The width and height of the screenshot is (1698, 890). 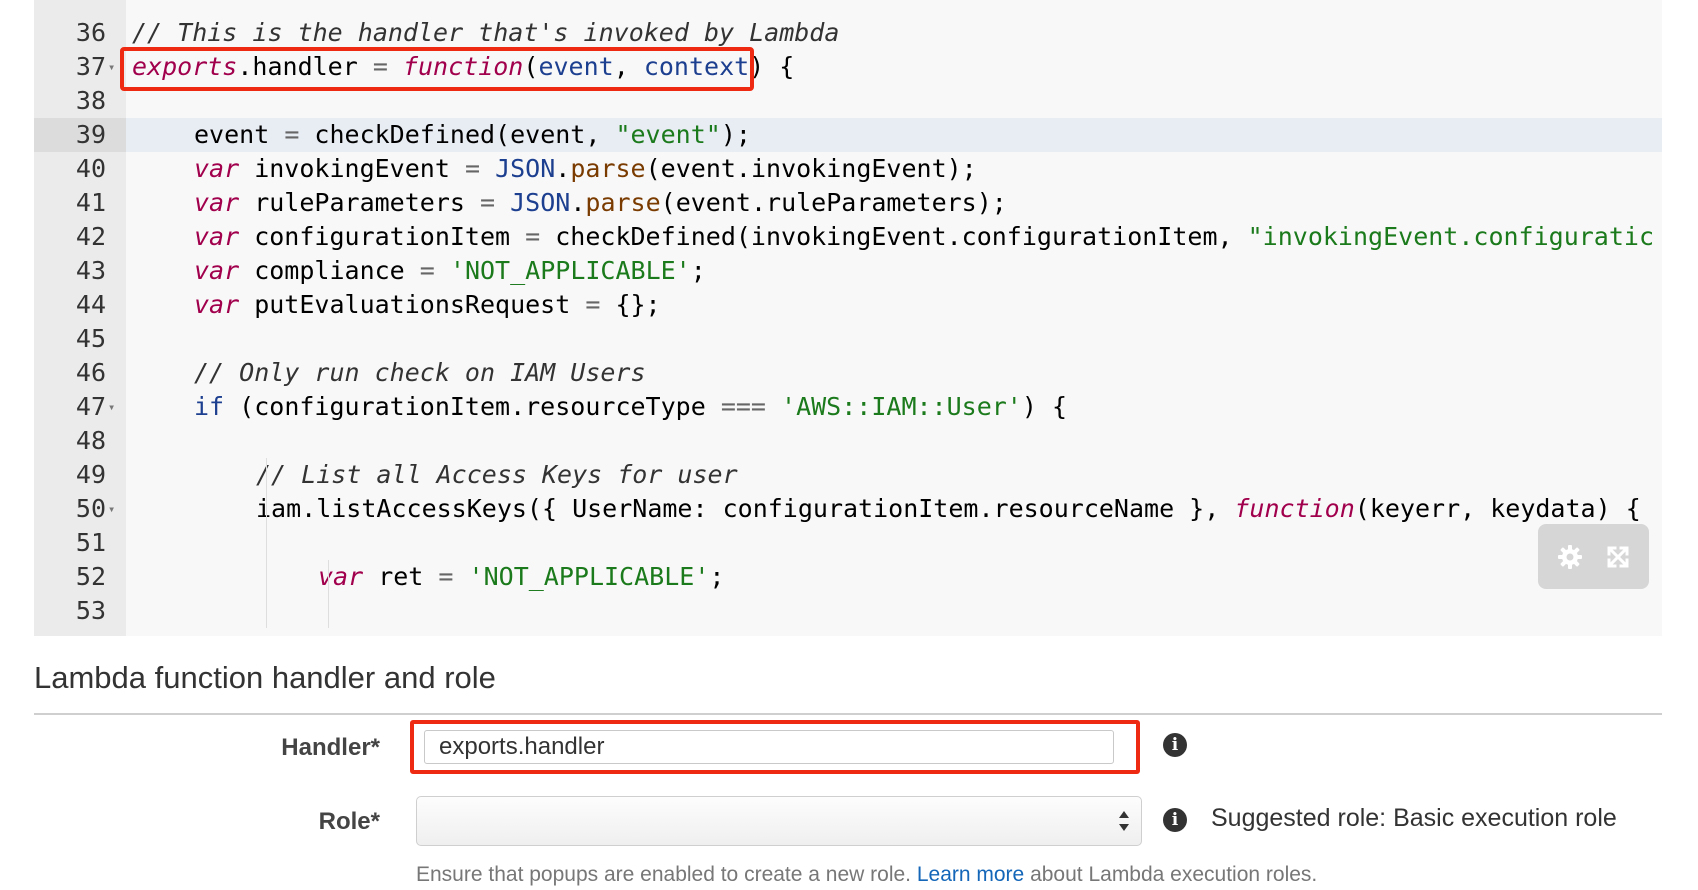 I want to click on handler-info-icon: i, so click(x=1175, y=745).